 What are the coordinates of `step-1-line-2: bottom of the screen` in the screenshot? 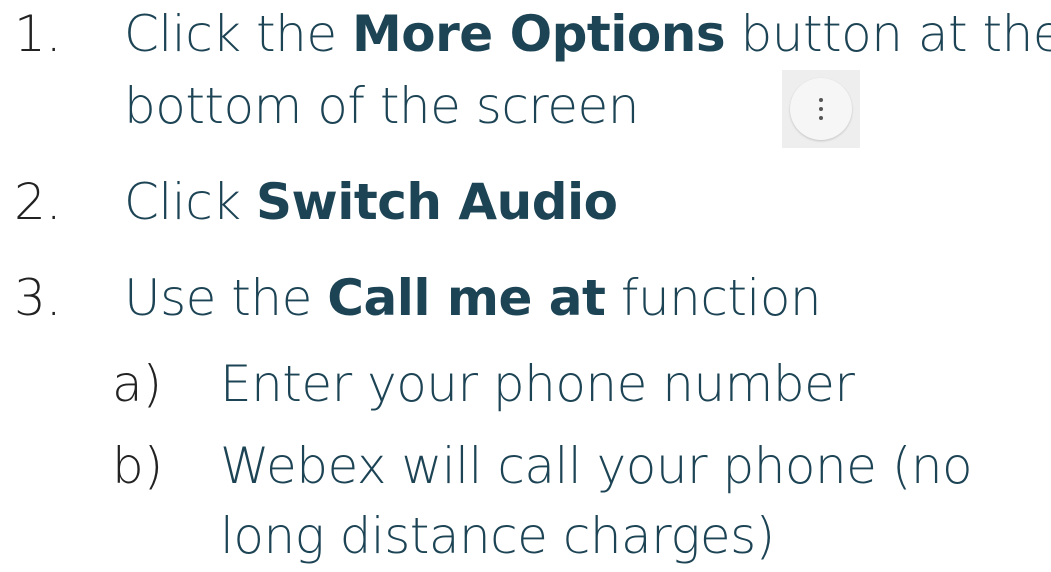 It's located at (381, 106).